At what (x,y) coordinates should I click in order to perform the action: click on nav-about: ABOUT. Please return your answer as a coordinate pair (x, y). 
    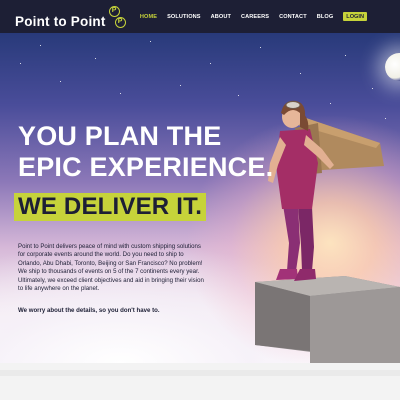
    Looking at the image, I should click on (221, 17).